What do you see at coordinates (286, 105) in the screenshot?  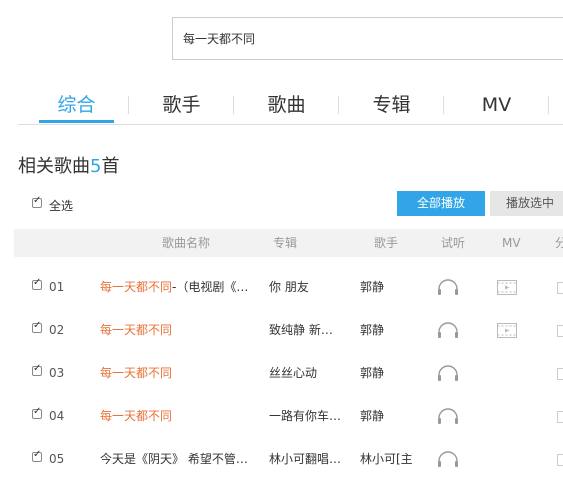 I see `tab-songs: 歌曲` at bounding box center [286, 105].